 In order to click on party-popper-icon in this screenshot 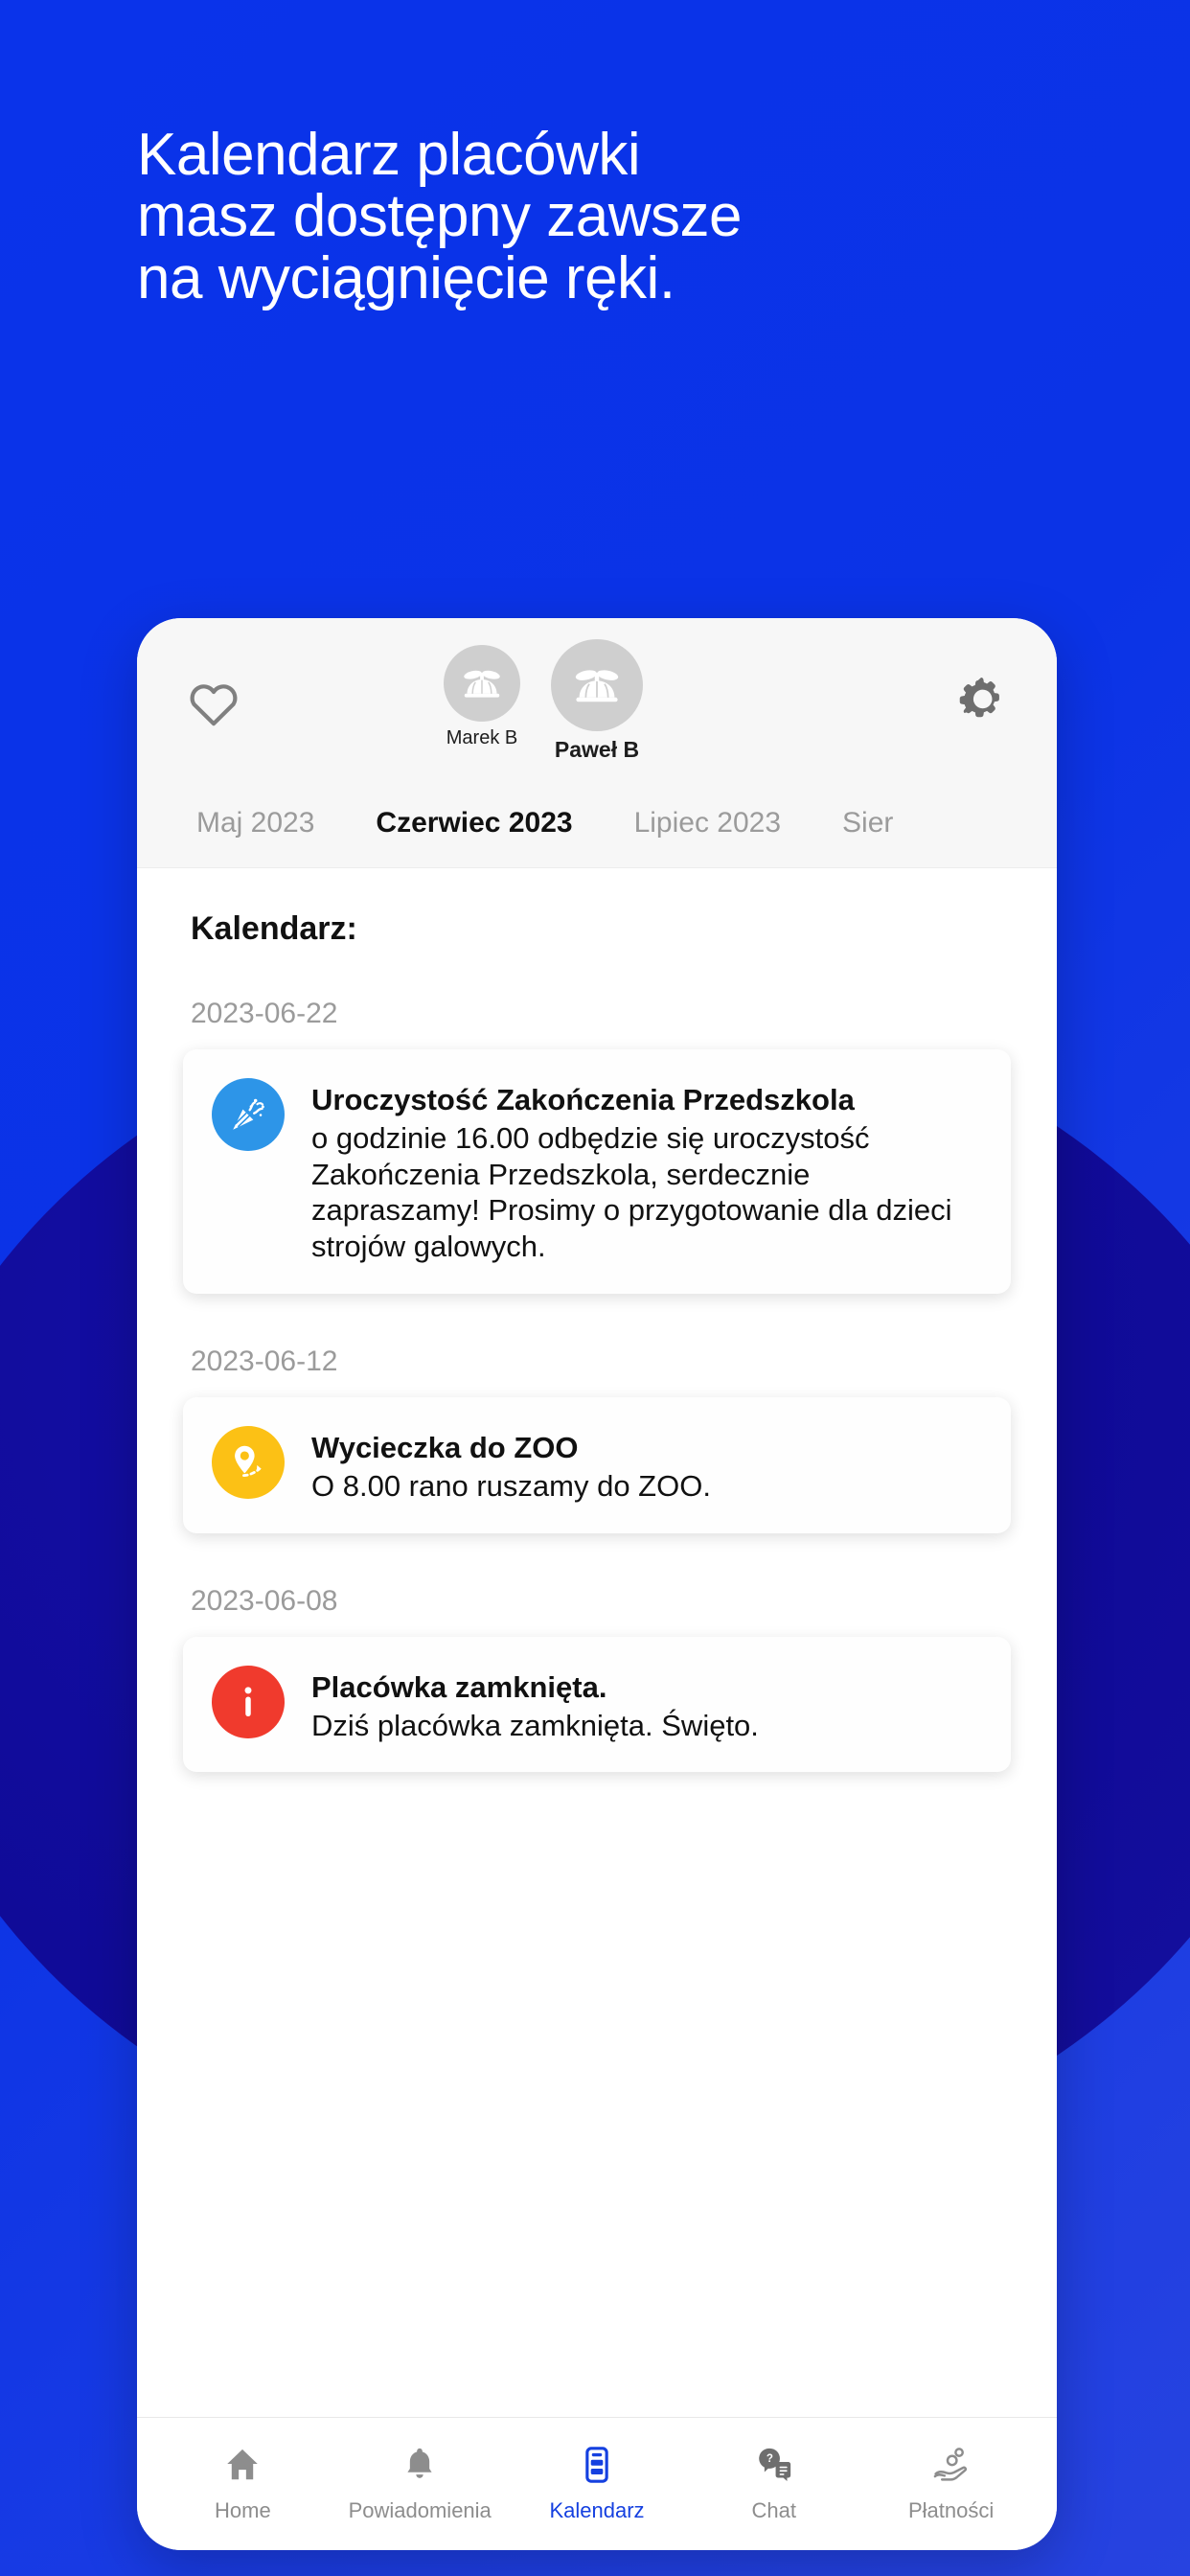, I will do `click(249, 1114)`.